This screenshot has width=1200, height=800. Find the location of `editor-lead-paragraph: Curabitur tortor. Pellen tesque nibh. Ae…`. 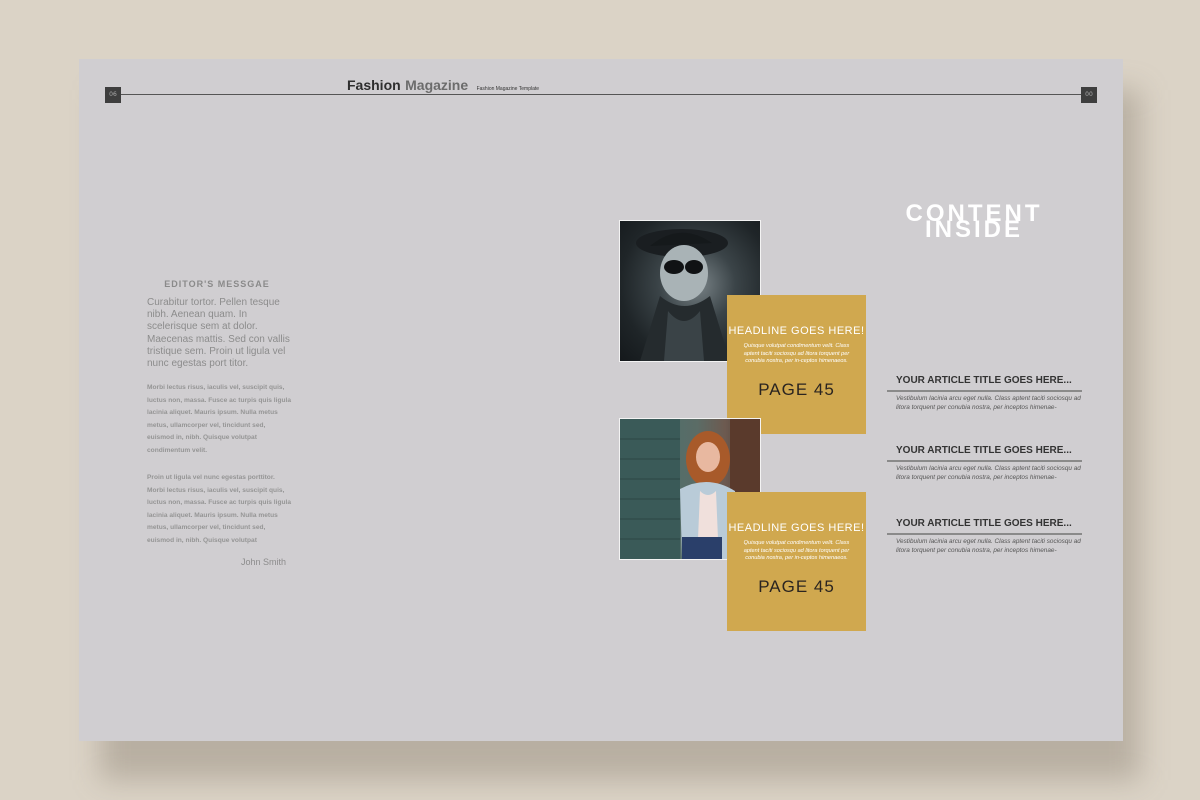

editor-lead-paragraph: Curabitur tortor. Pellen tesque nibh. Ae… is located at coordinates (218, 333).